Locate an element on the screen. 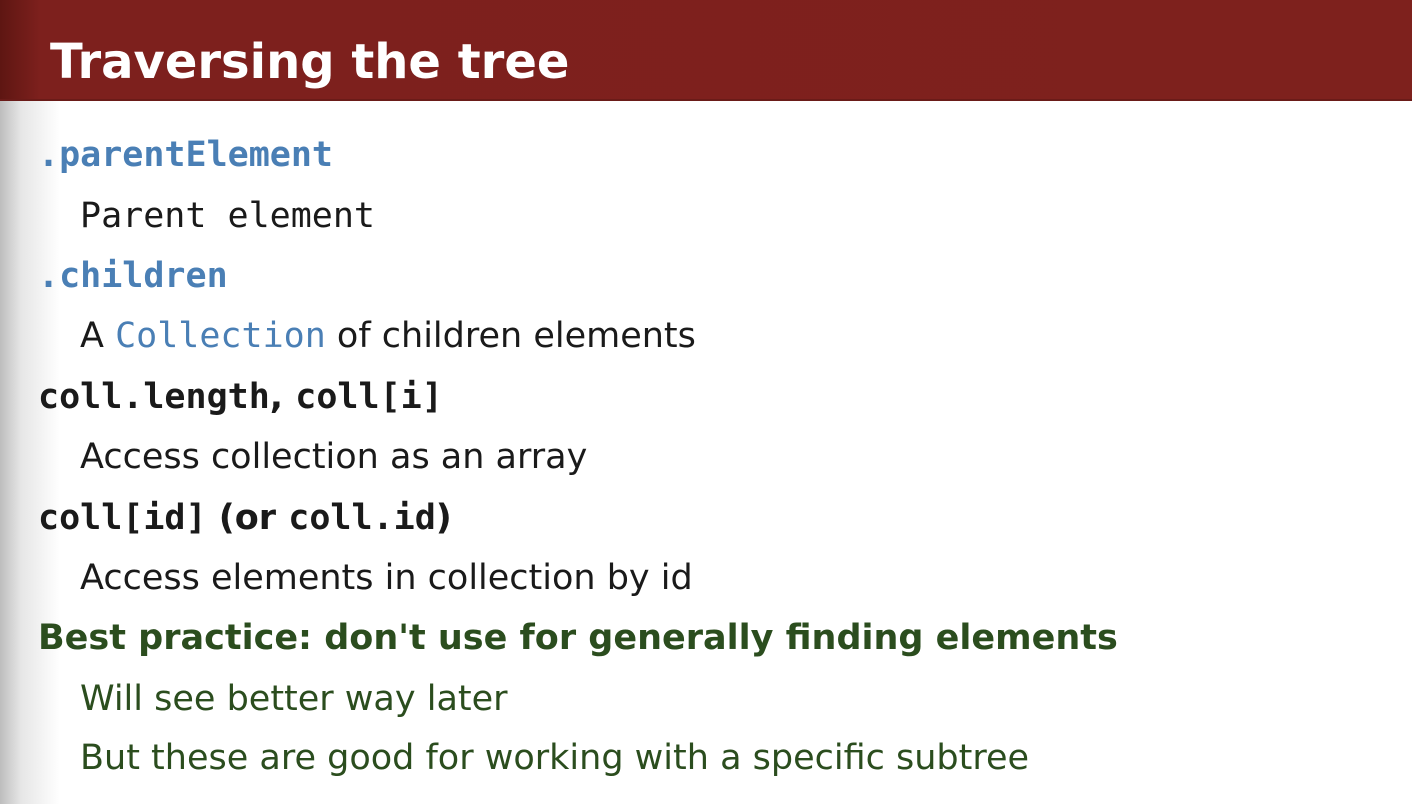 This screenshot has height=804, width=1412. slide-title: Traversing the tree is located at coordinates (310, 62).